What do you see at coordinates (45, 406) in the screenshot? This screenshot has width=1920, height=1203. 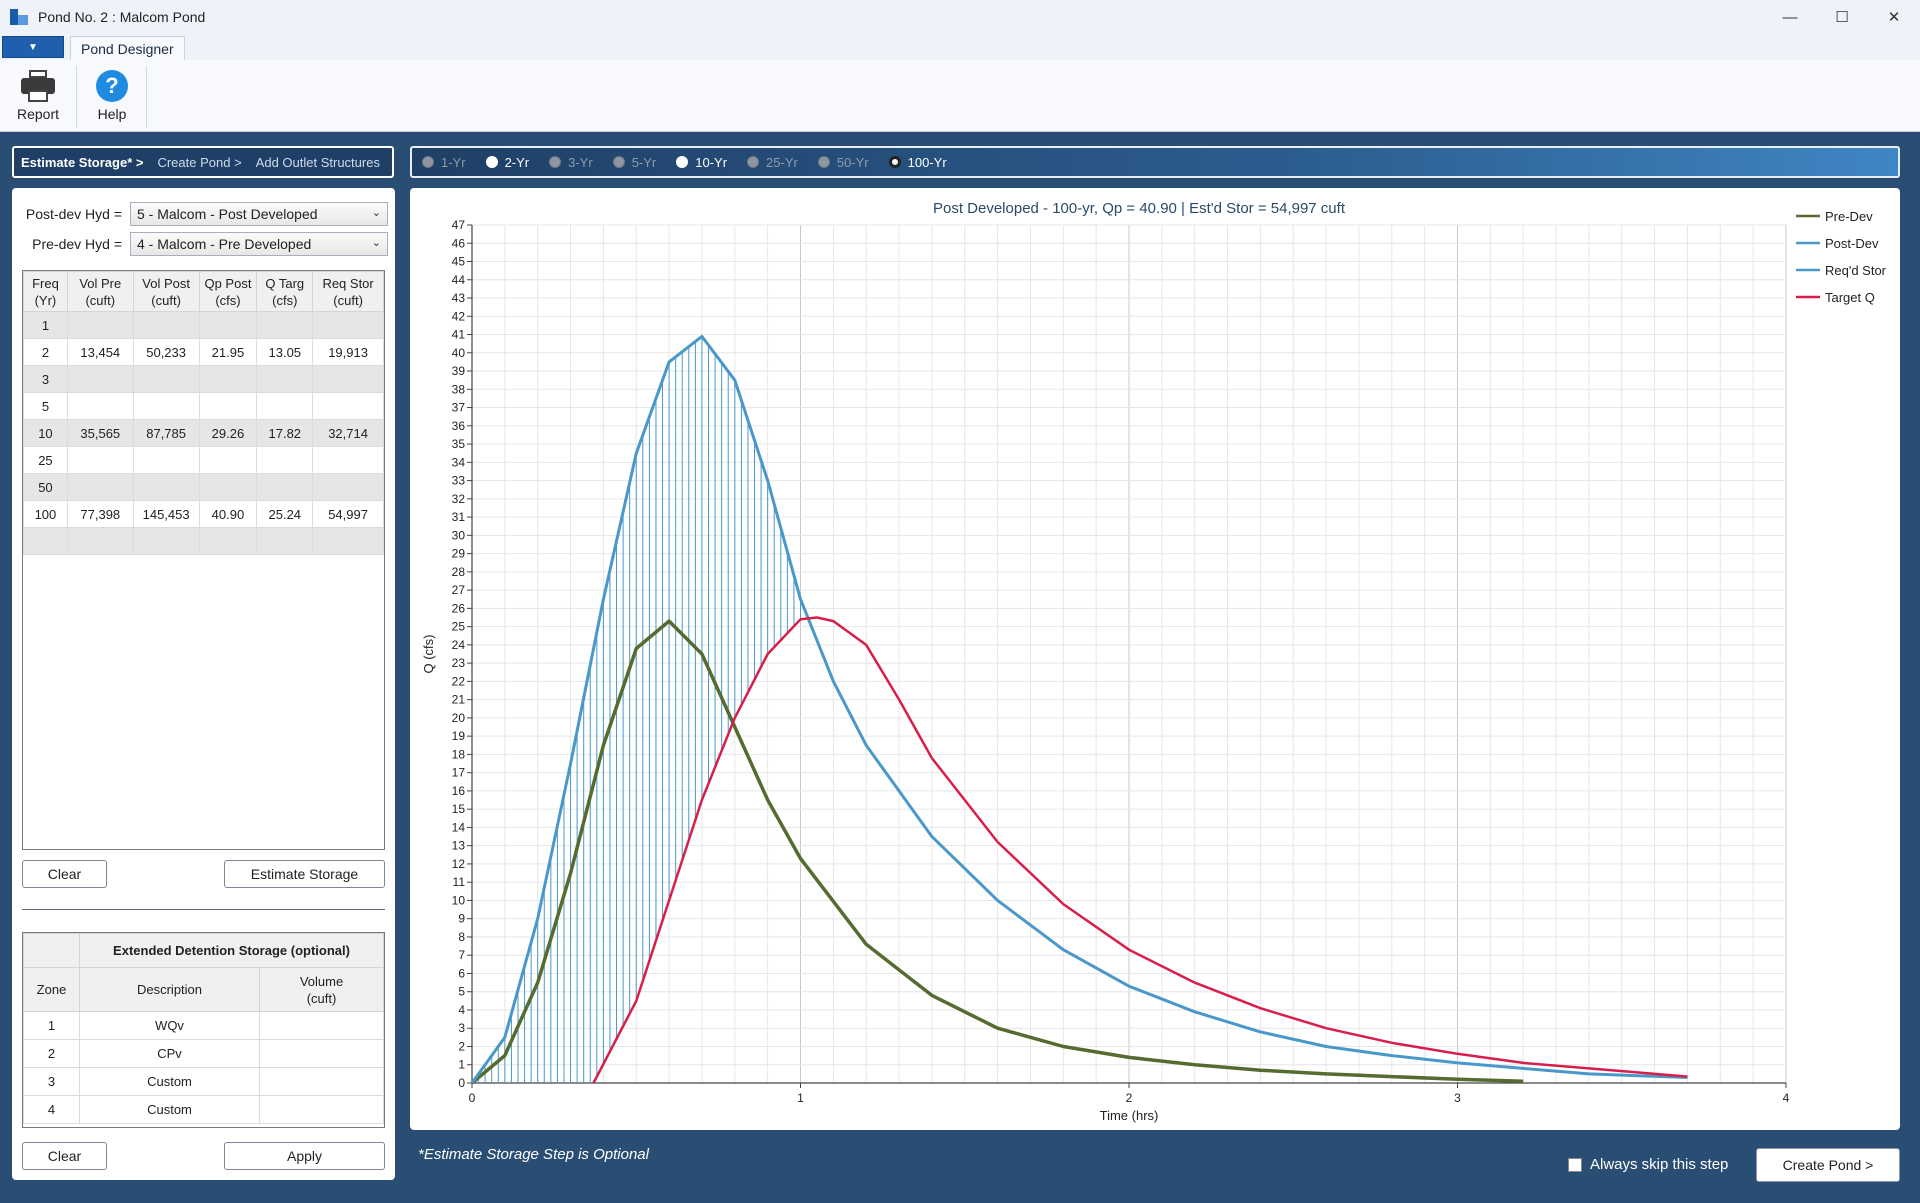 I see `table-cell: 5` at bounding box center [45, 406].